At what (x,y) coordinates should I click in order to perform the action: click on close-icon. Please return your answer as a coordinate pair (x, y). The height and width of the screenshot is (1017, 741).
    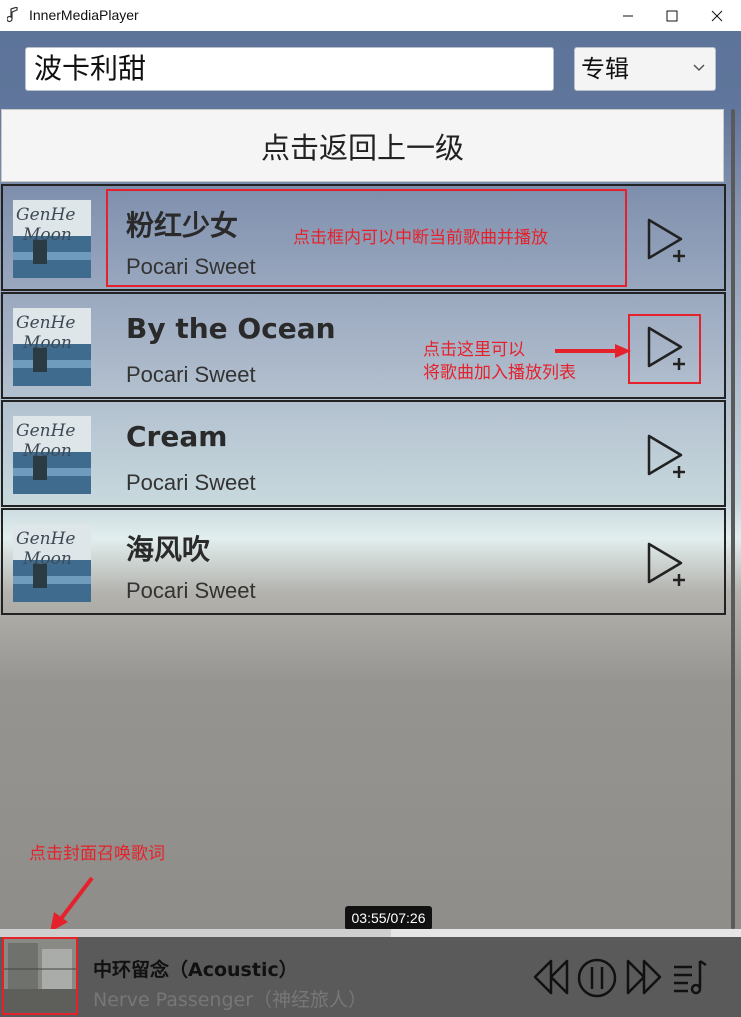
    Looking at the image, I should click on (717, 15).